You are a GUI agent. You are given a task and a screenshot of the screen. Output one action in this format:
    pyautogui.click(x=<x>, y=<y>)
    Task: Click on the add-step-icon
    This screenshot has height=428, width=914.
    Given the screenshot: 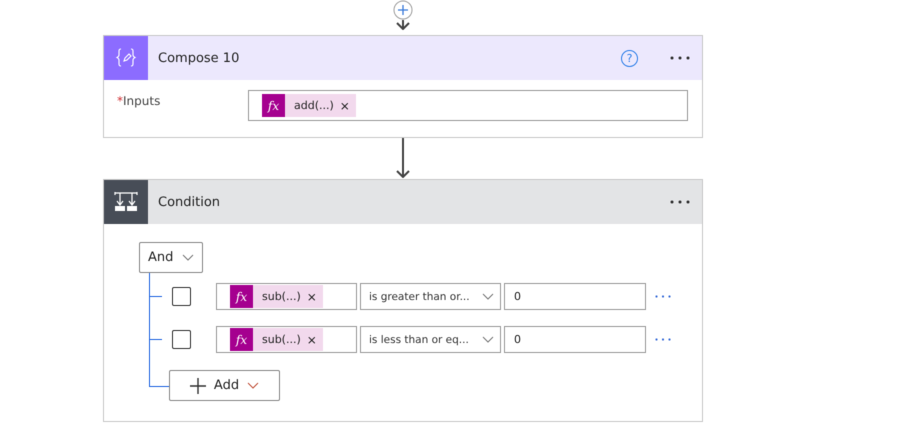 What is the action you would take?
    pyautogui.click(x=403, y=10)
    